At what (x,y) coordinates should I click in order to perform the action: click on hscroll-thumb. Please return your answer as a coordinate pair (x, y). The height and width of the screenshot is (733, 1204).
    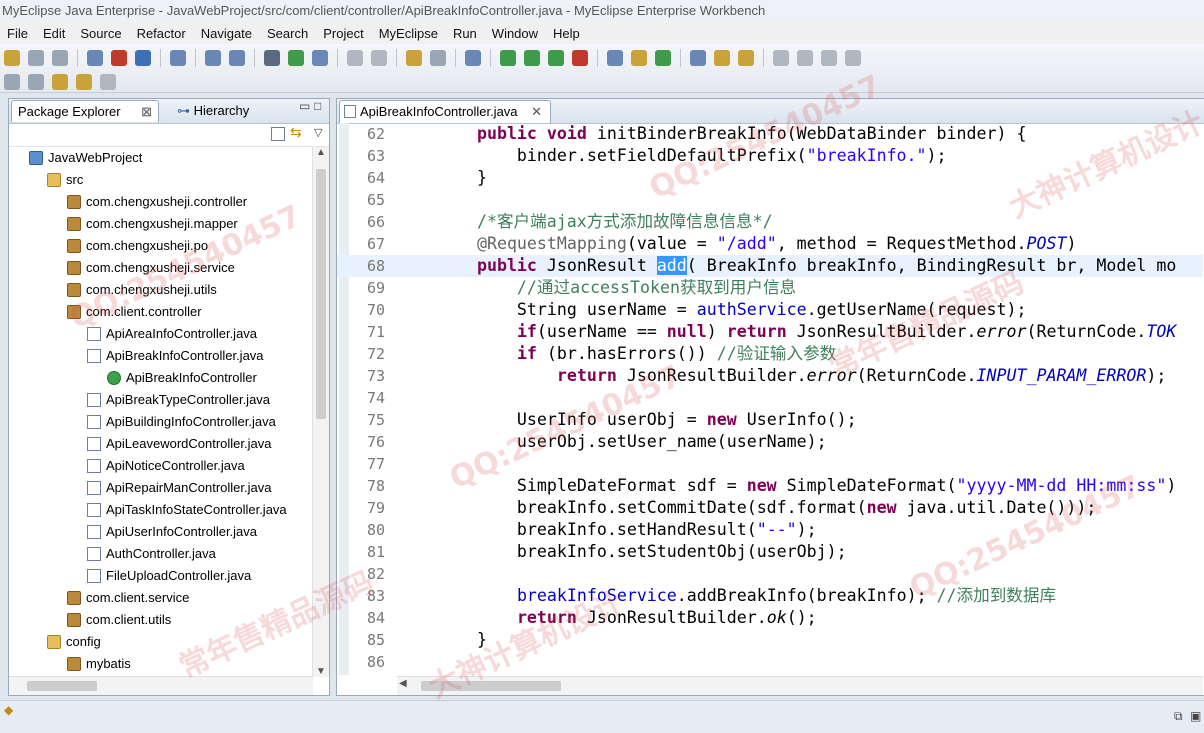
    Looking at the image, I should click on (62, 686).